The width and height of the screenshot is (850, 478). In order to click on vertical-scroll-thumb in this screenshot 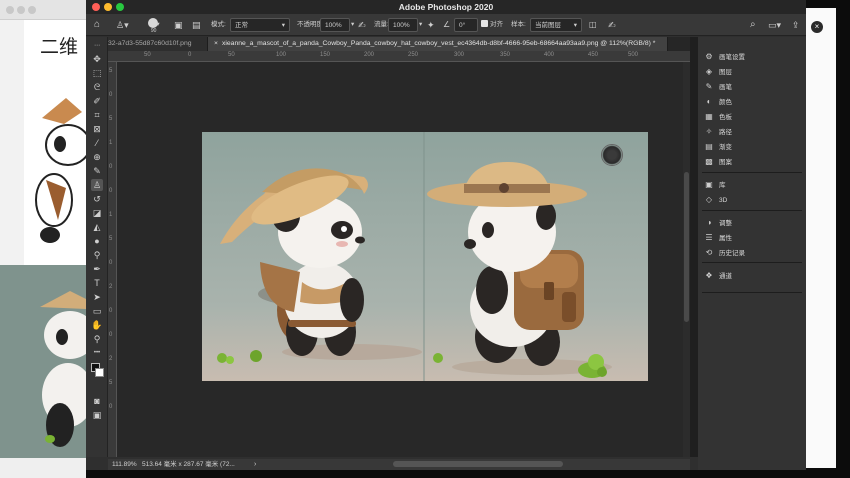, I will do `click(686, 247)`.